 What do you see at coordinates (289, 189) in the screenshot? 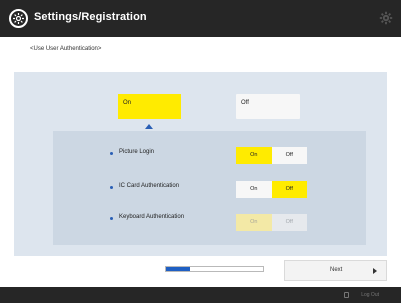
I see `ic-card-auth-off-button: Off` at bounding box center [289, 189].